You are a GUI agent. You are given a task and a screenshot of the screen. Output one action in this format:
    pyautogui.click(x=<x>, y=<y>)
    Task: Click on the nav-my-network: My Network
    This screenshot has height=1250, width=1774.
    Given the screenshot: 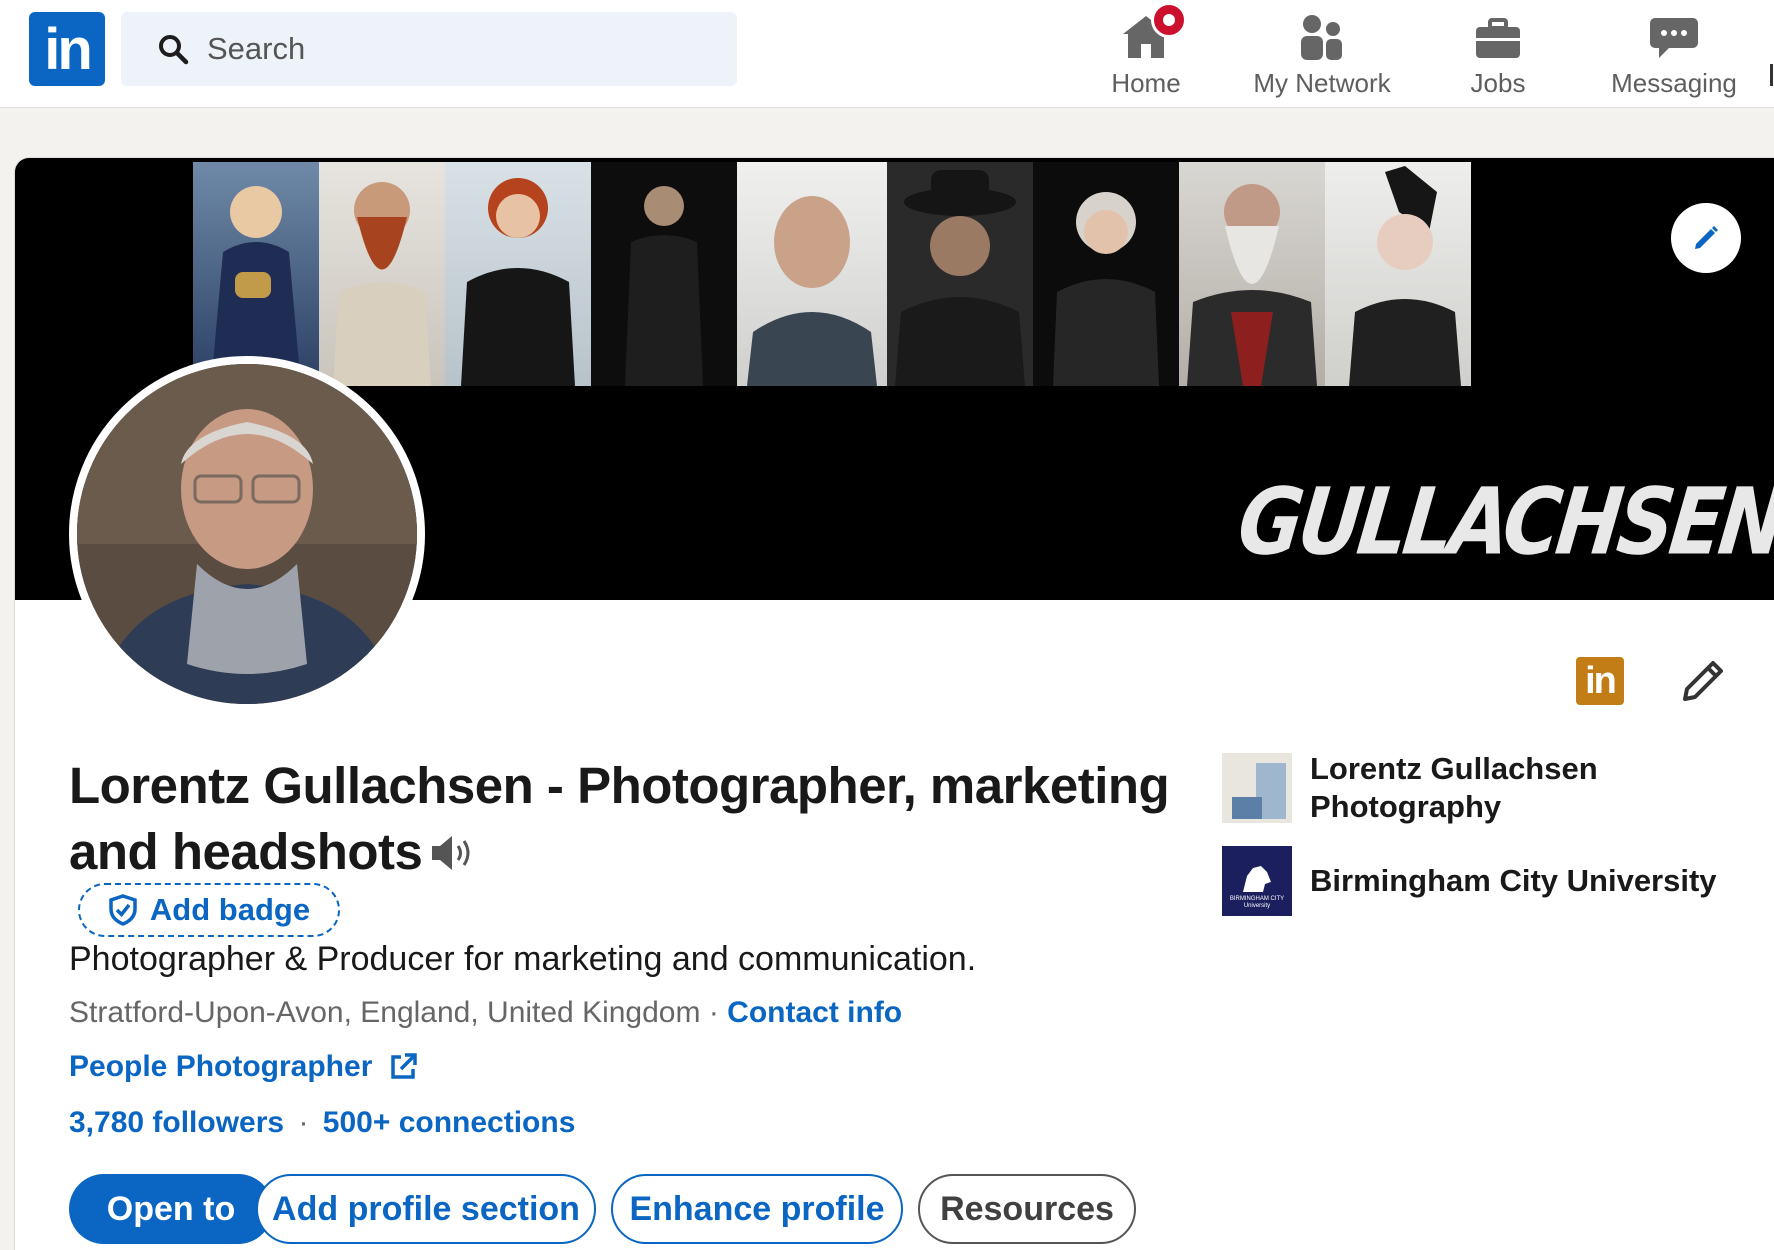 What is the action you would take?
    pyautogui.click(x=1322, y=54)
    